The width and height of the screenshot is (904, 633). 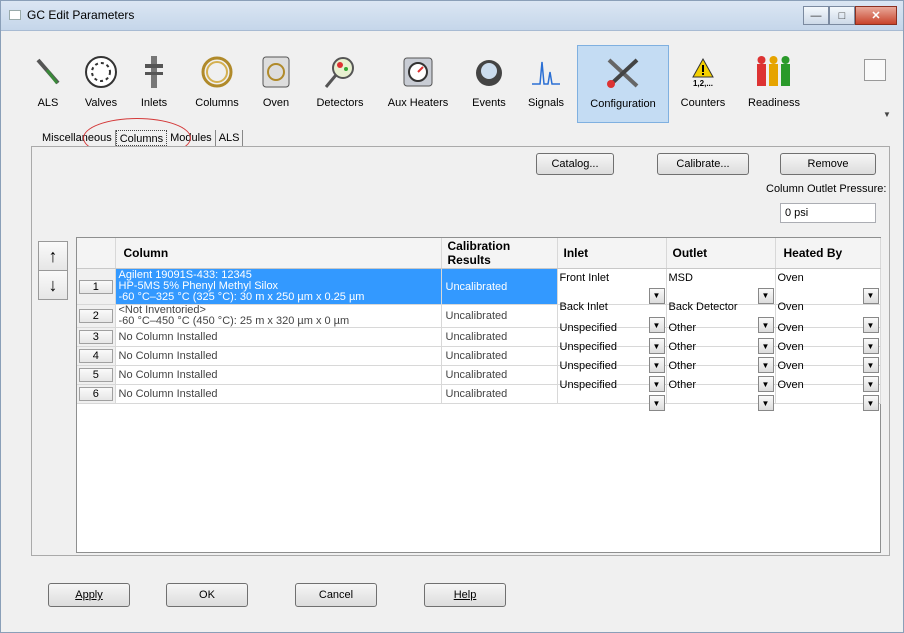 What do you see at coordinates (101, 72) in the screenshot?
I see `valve-icon` at bounding box center [101, 72].